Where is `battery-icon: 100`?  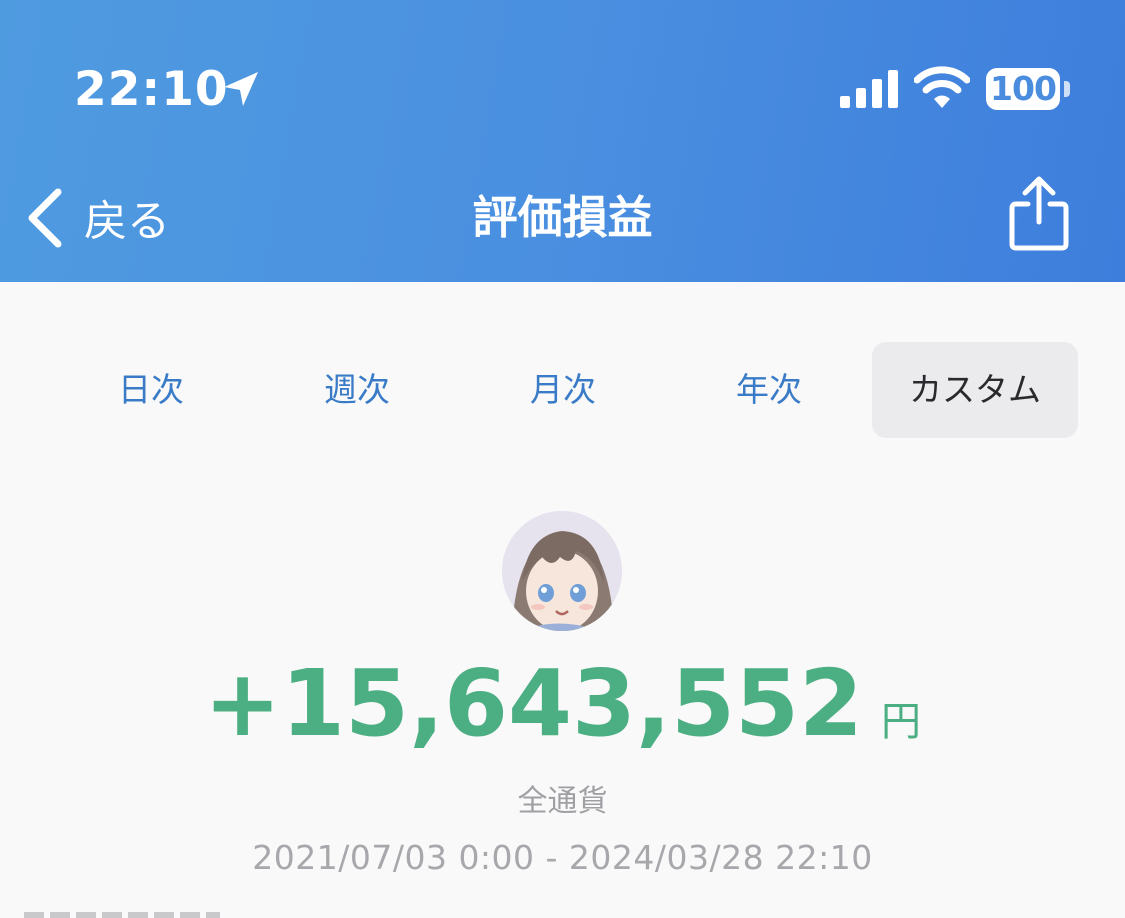
battery-icon: 100 is located at coordinates (1024, 89).